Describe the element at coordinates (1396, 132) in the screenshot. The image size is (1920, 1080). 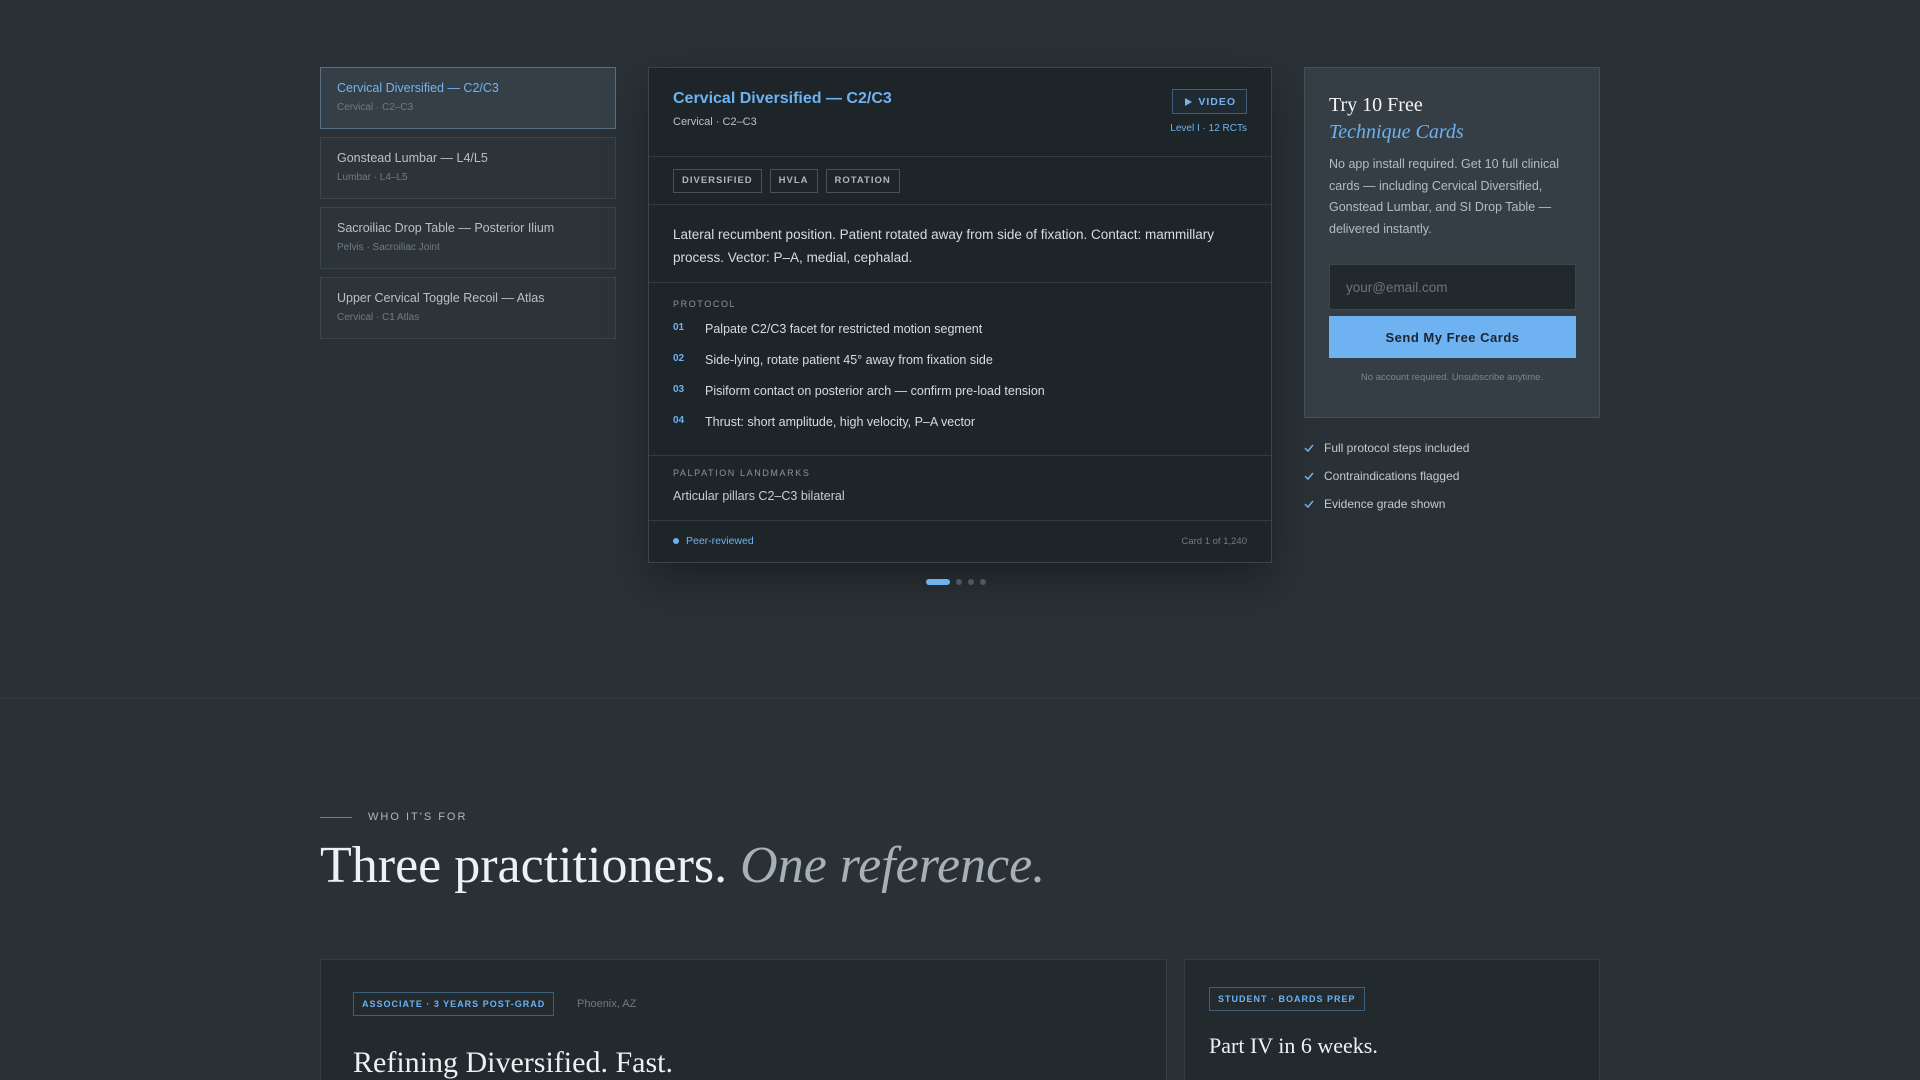
I see `signup-title-accent: Technique Cards` at that location.